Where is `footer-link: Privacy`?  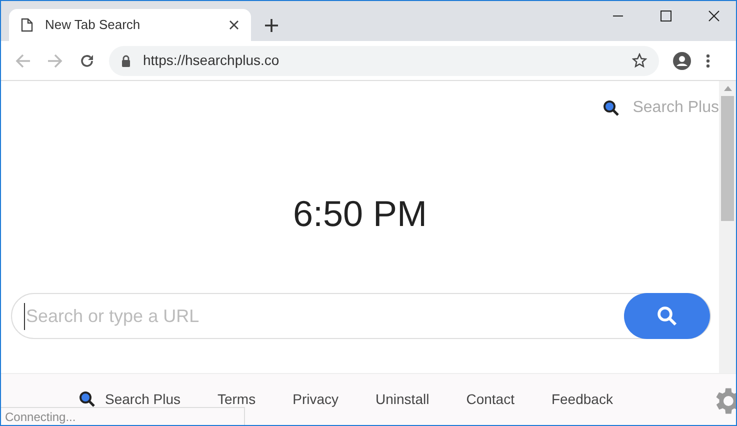
footer-link: Privacy is located at coordinates (315, 399).